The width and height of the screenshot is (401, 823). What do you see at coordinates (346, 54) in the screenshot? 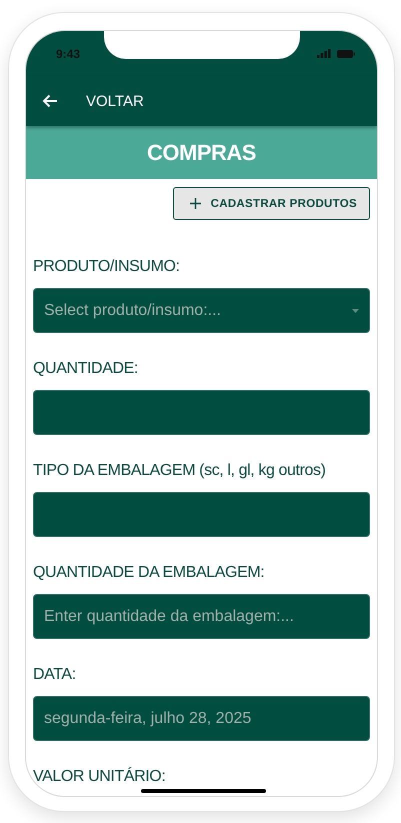
I see `battery-icon` at bounding box center [346, 54].